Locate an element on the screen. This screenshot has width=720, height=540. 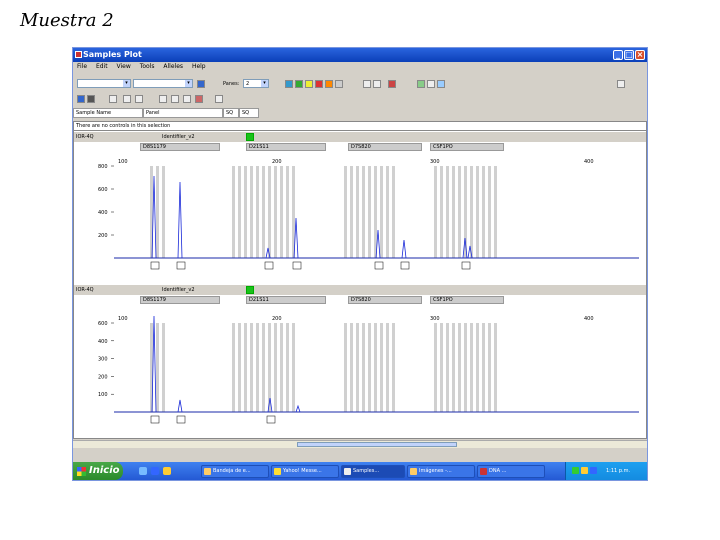
trace-blue-icon is located at coordinates (289, 84).